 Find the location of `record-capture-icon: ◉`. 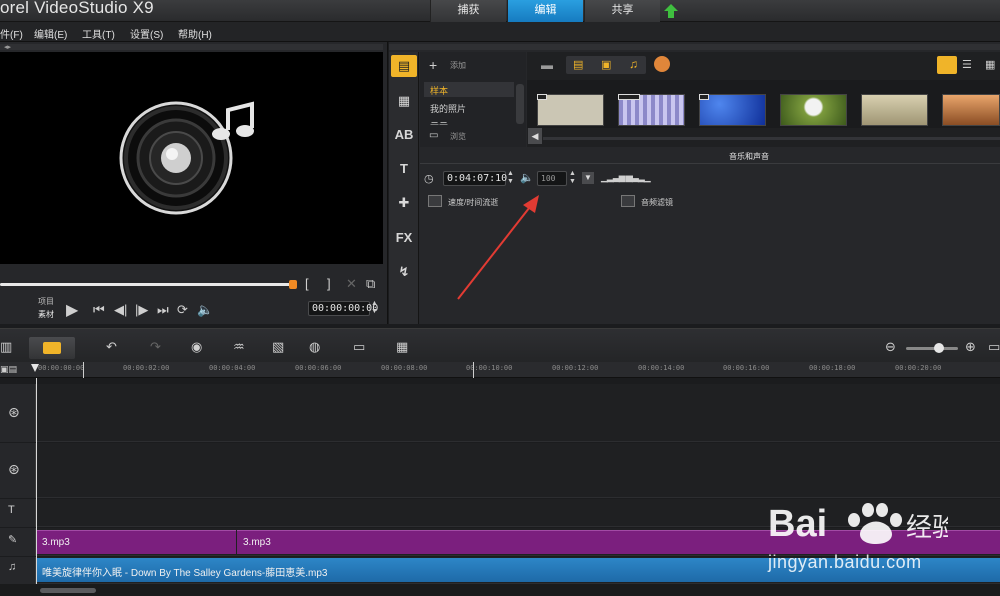

record-capture-icon: ◉ is located at coordinates (196, 347).